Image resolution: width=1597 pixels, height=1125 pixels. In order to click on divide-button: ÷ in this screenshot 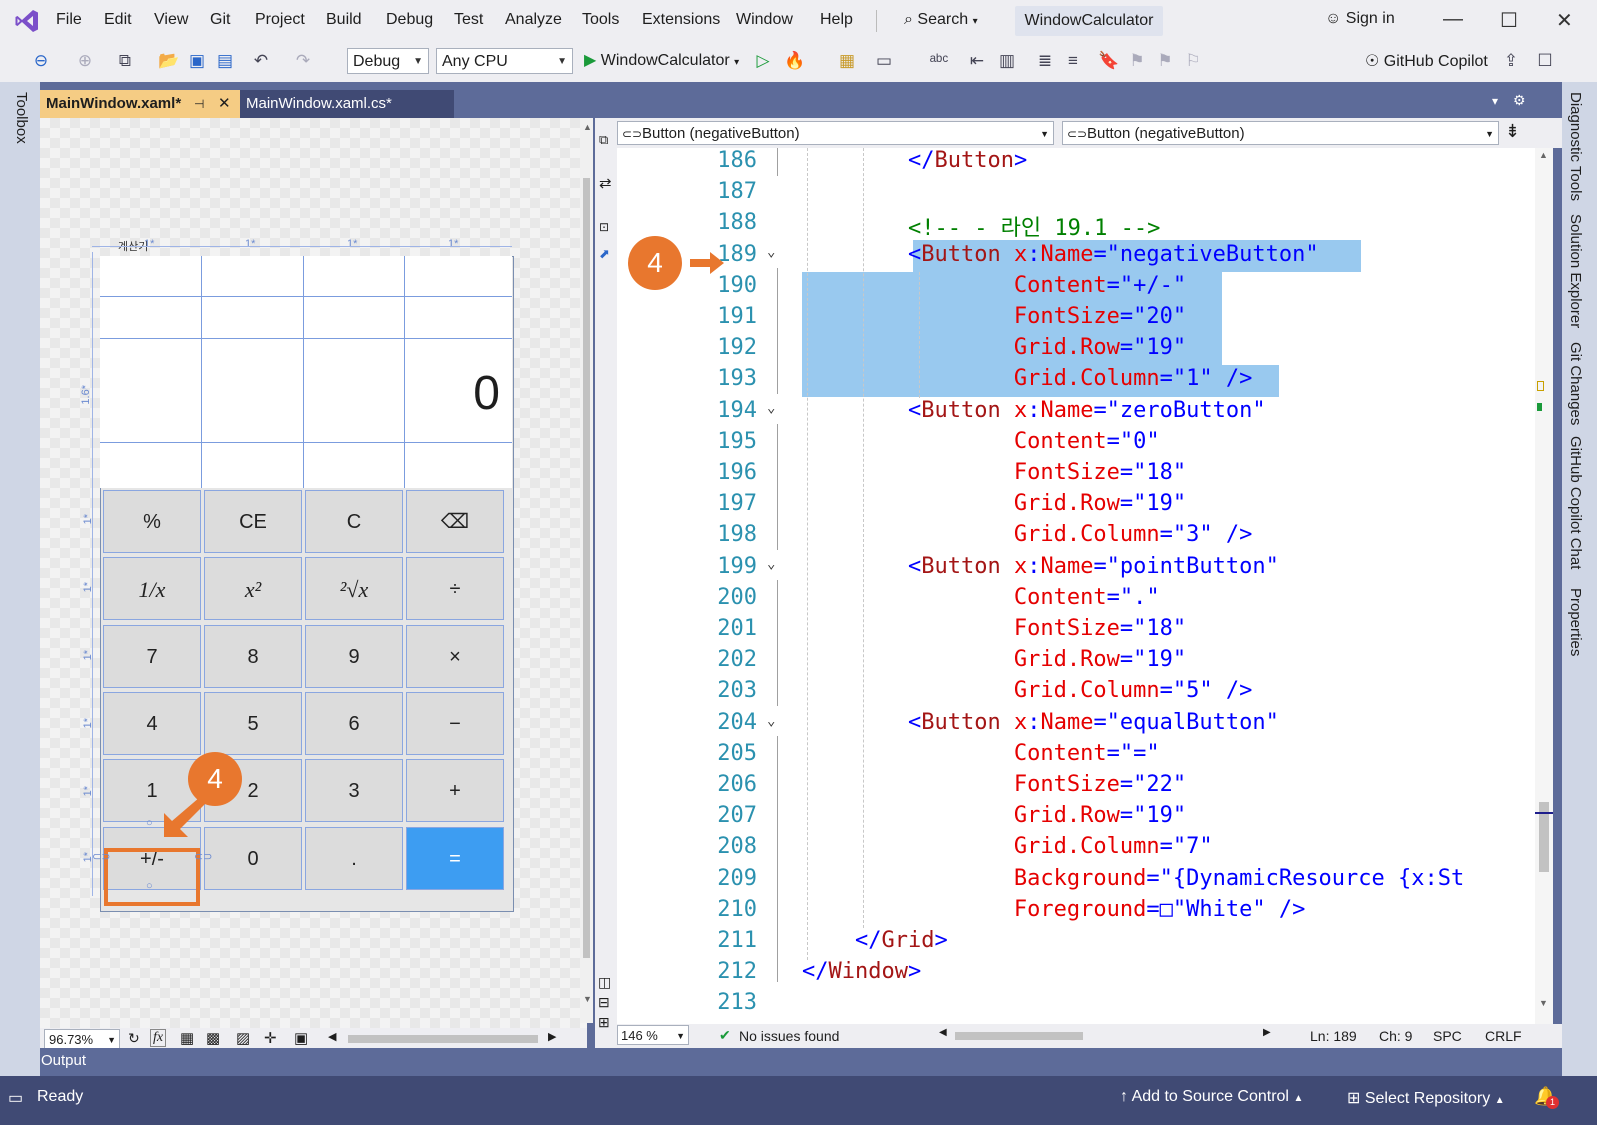, I will do `click(455, 588)`.